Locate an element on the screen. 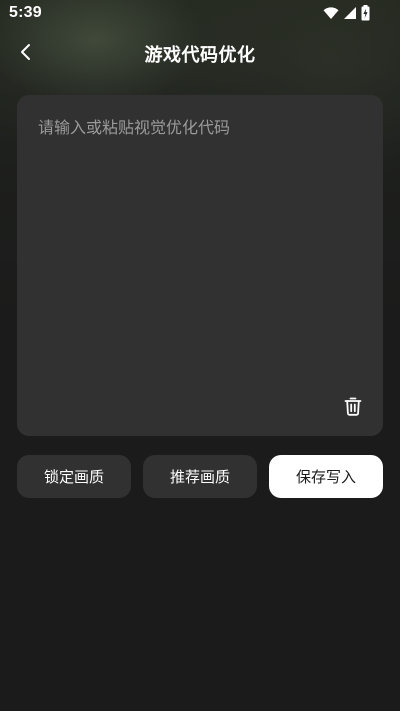 The height and width of the screenshot is (711, 400). battery-charging-icon is located at coordinates (365, 13).